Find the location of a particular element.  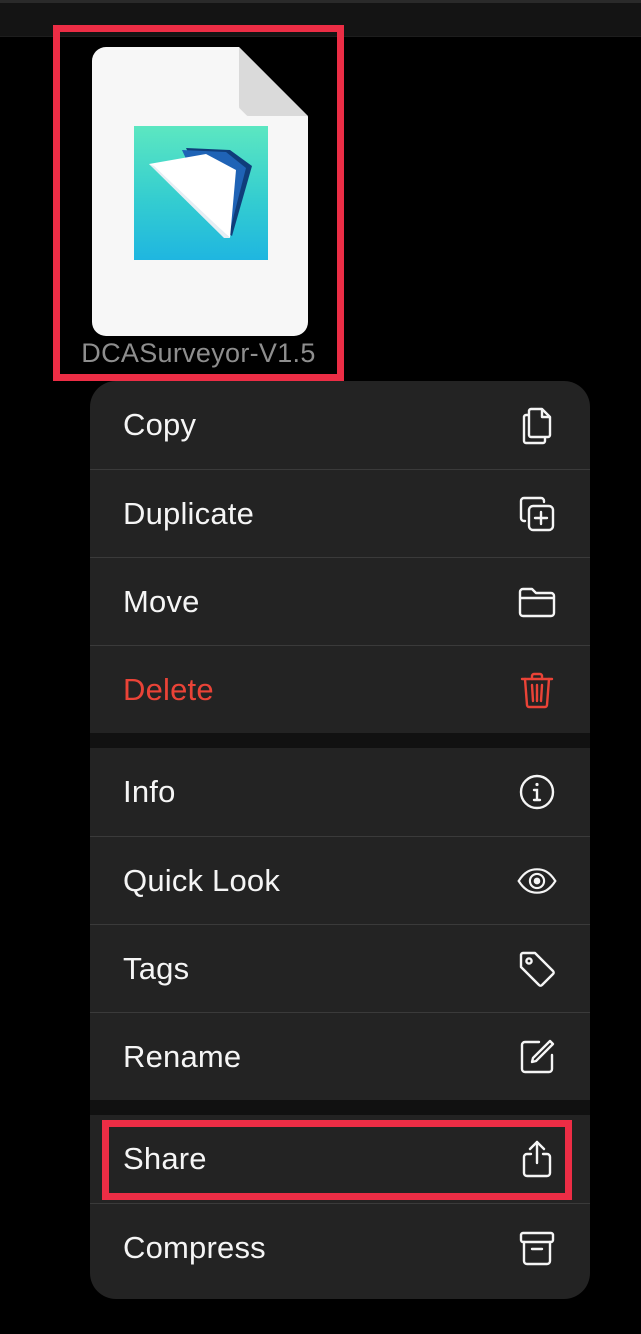

file-preview-highlight: DCASurveyor-V1.5 is located at coordinates (198, 203).